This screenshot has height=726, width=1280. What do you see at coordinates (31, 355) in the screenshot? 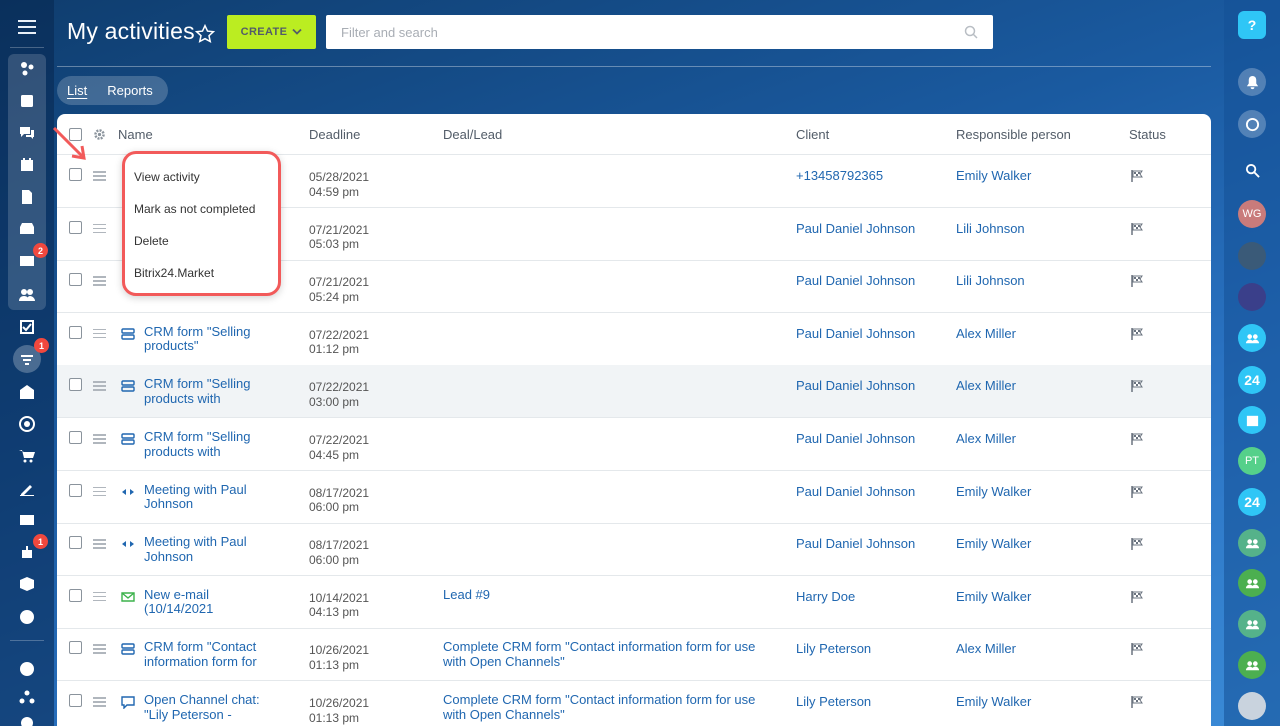
I see `activities-icon: 1` at bounding box center [31, 355].